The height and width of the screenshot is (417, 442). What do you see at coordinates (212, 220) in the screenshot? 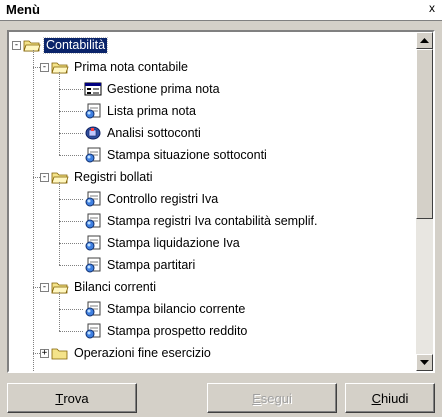
I see `tree-item-1-1-label: Stampa registri Iva contabilità semplif.` at bounding box center [212, 220].